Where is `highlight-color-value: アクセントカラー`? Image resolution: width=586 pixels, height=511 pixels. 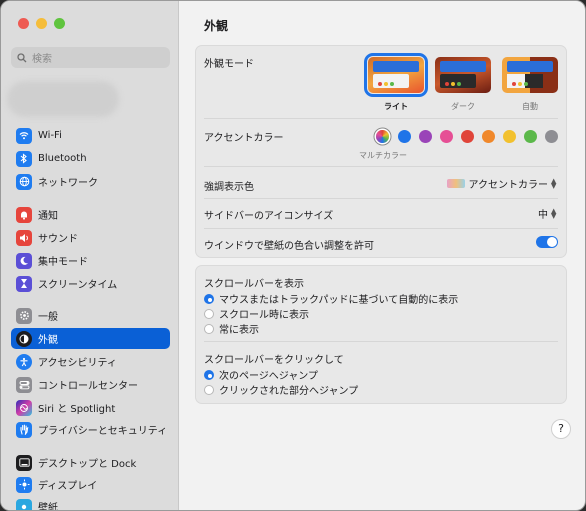
highlight-color-value: アクセントカラー is located at coordinates (508, 185).